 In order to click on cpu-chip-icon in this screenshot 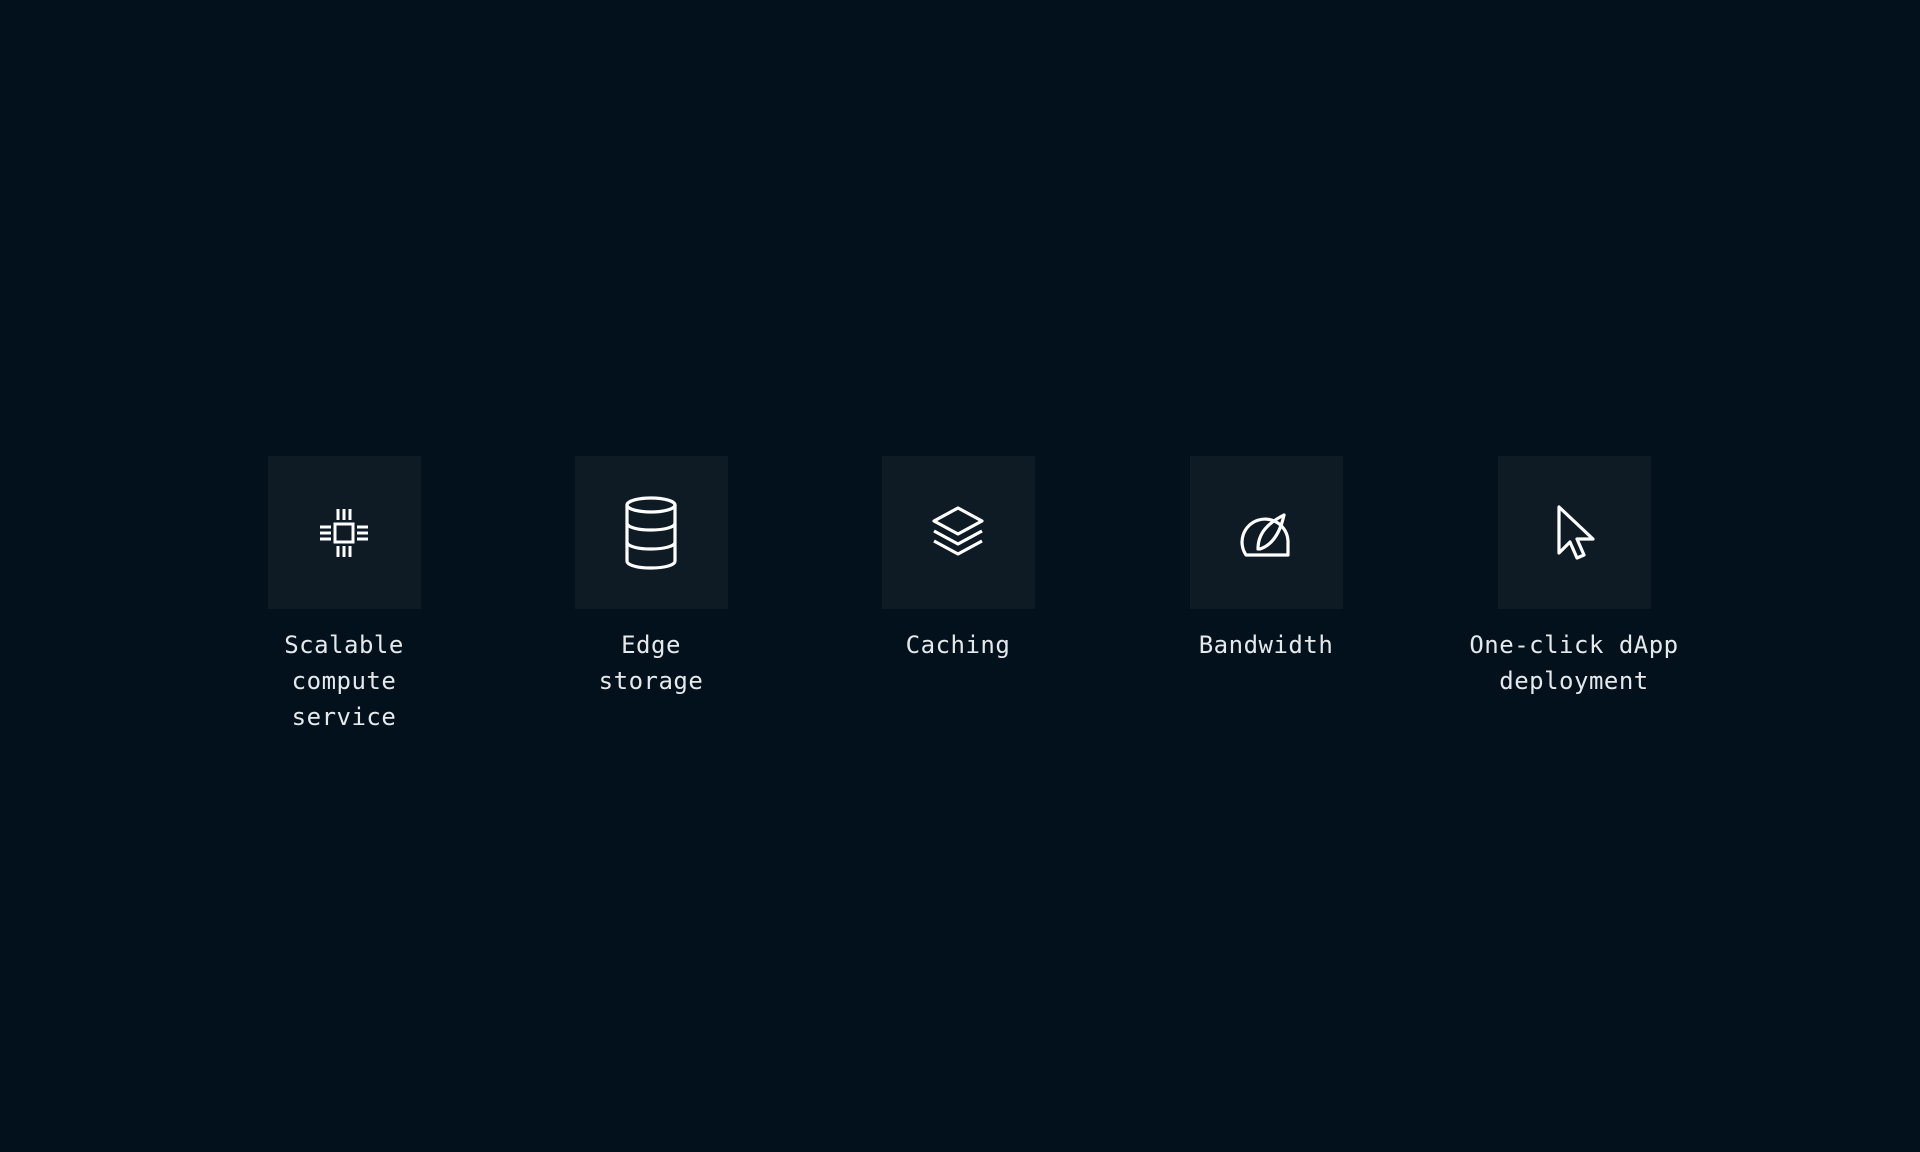, I will do `click(344, 532)`.